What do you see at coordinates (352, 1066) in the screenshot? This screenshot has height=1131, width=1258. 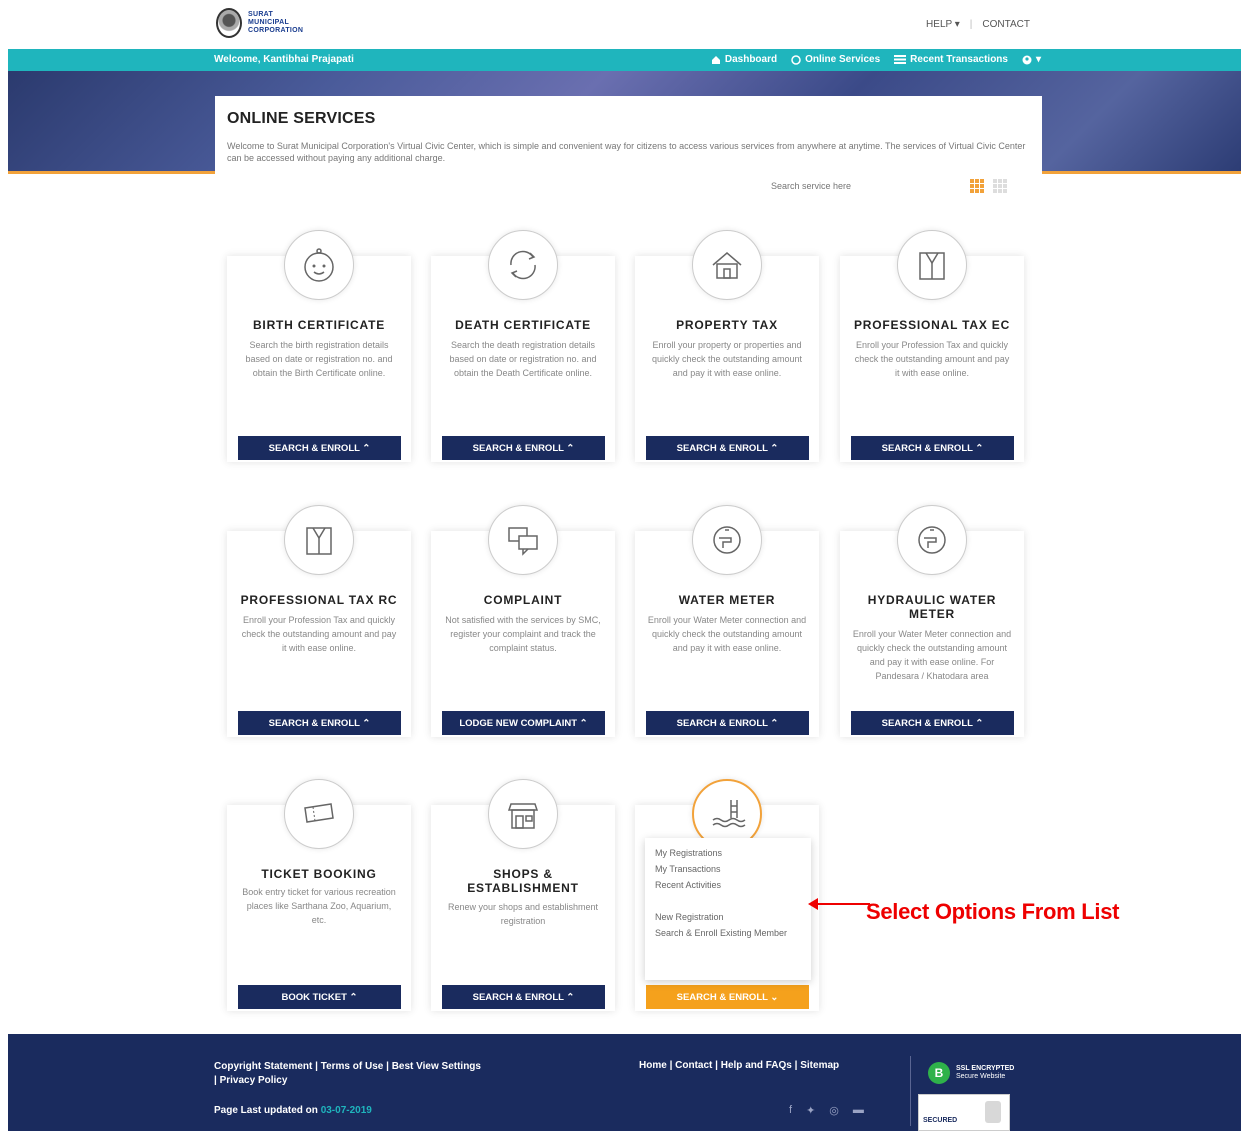 I see `footer-link-terms: Terms of Use` at bounding box center [352, 1066].